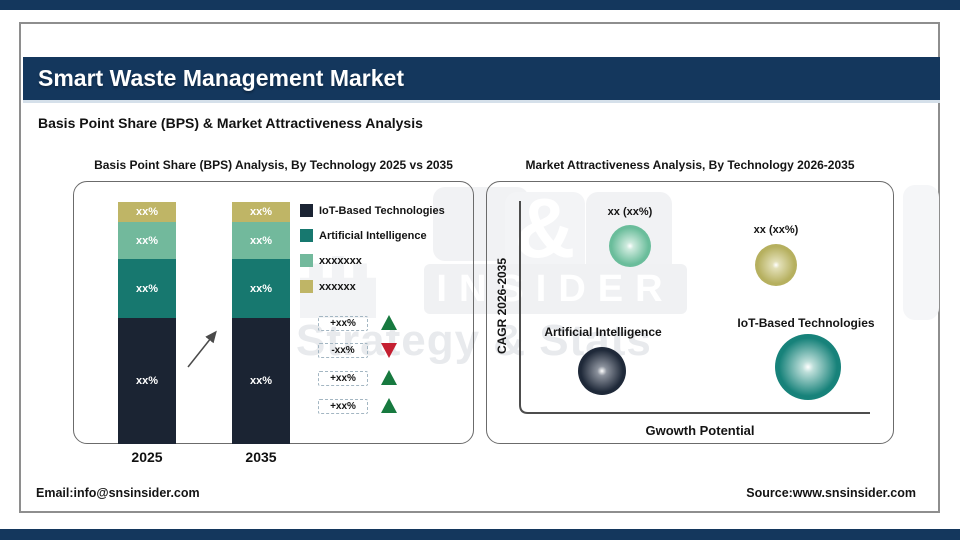 The height and width of the screenshot is (540, 960). I want to click on legend-item-seafoam: xxxxxxx, so click(331, 260).